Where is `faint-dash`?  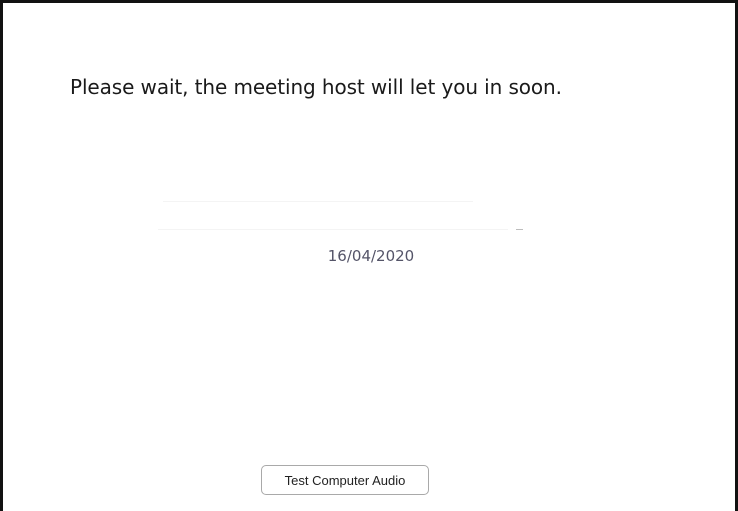
faint-dash is located at coordinates (519, 229).